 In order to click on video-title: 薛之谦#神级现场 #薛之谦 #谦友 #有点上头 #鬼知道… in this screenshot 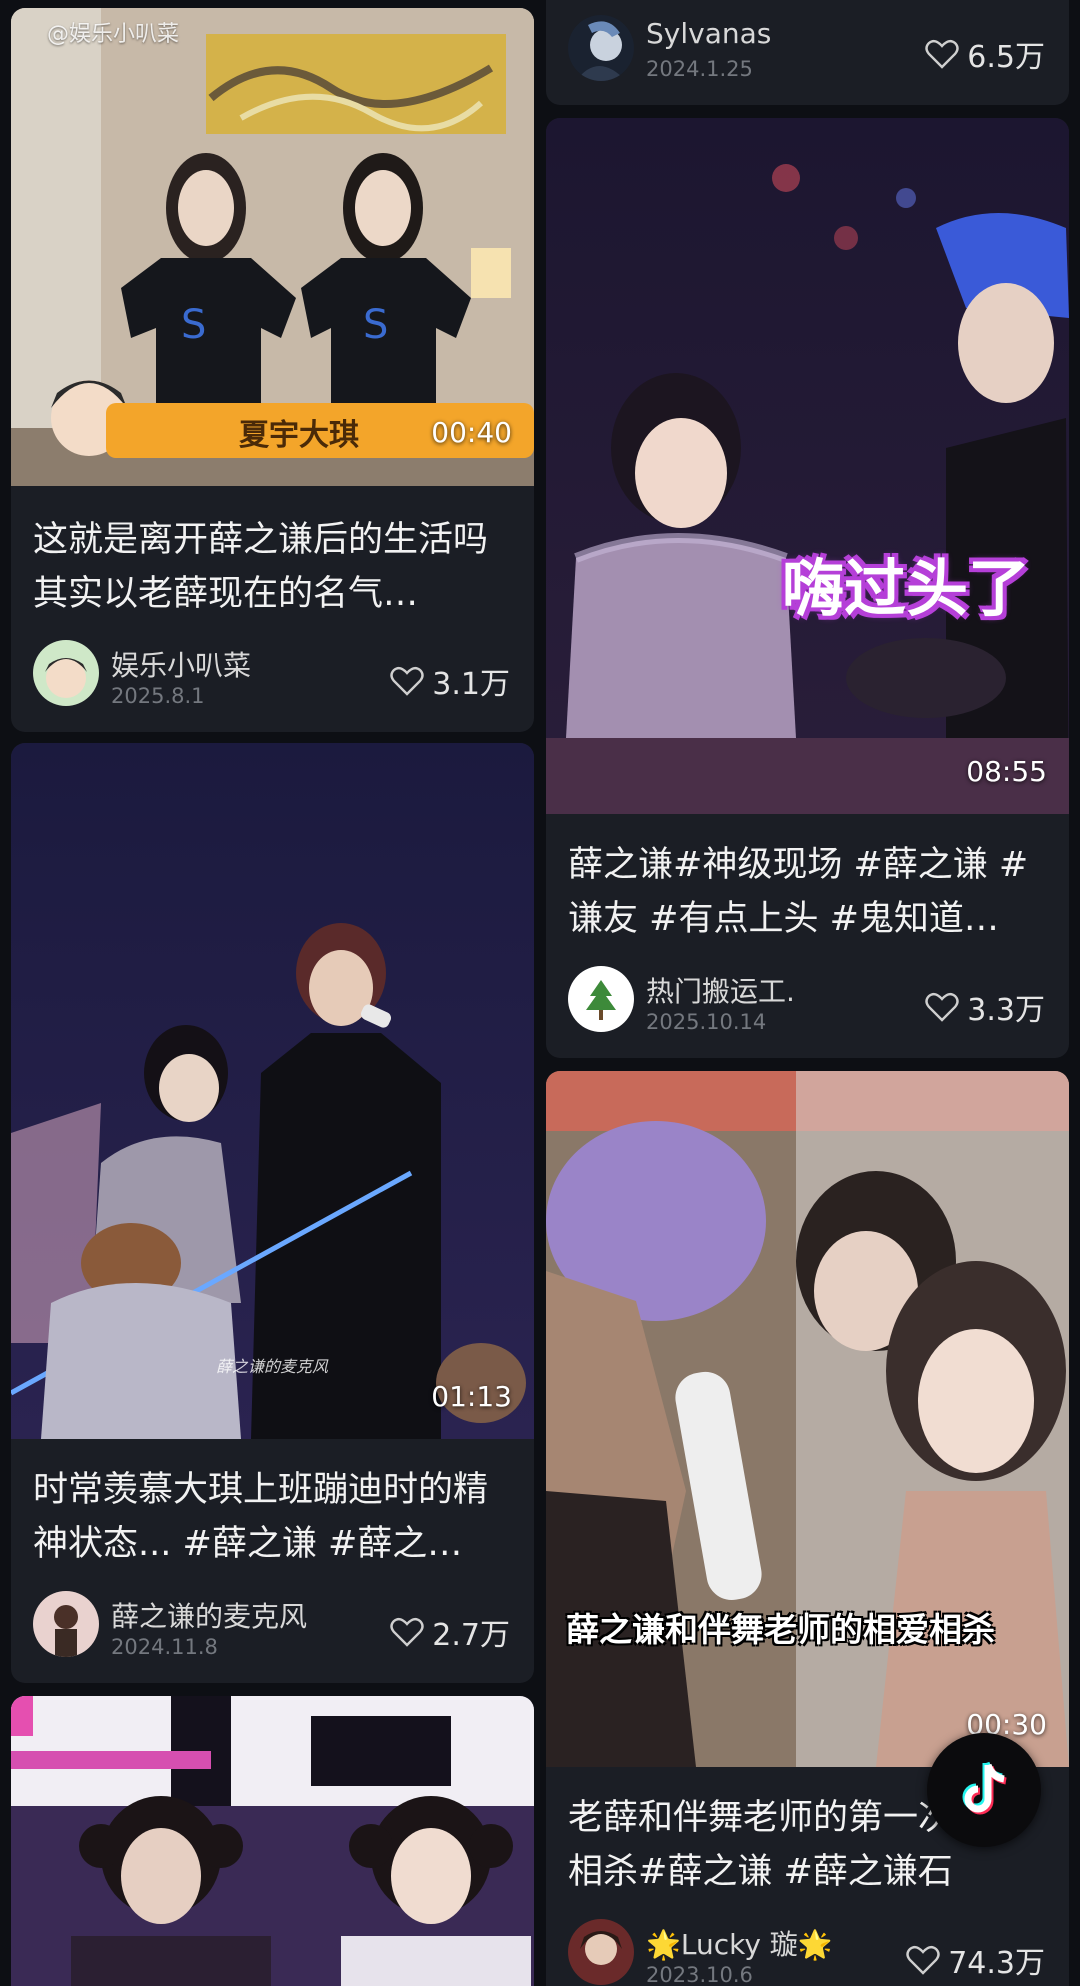, I will do `click(807, 892)`.